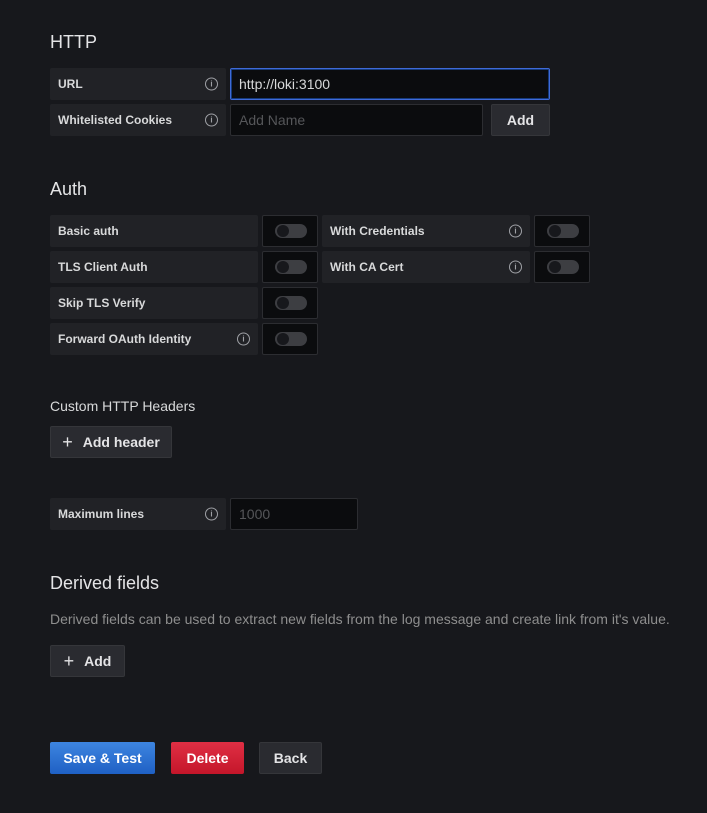 The image size is (707, 813). What do you see at coordinates (73, 42) in the screenshot?
I see `http-section-title: HTTP` at bounding box center [73, 42].